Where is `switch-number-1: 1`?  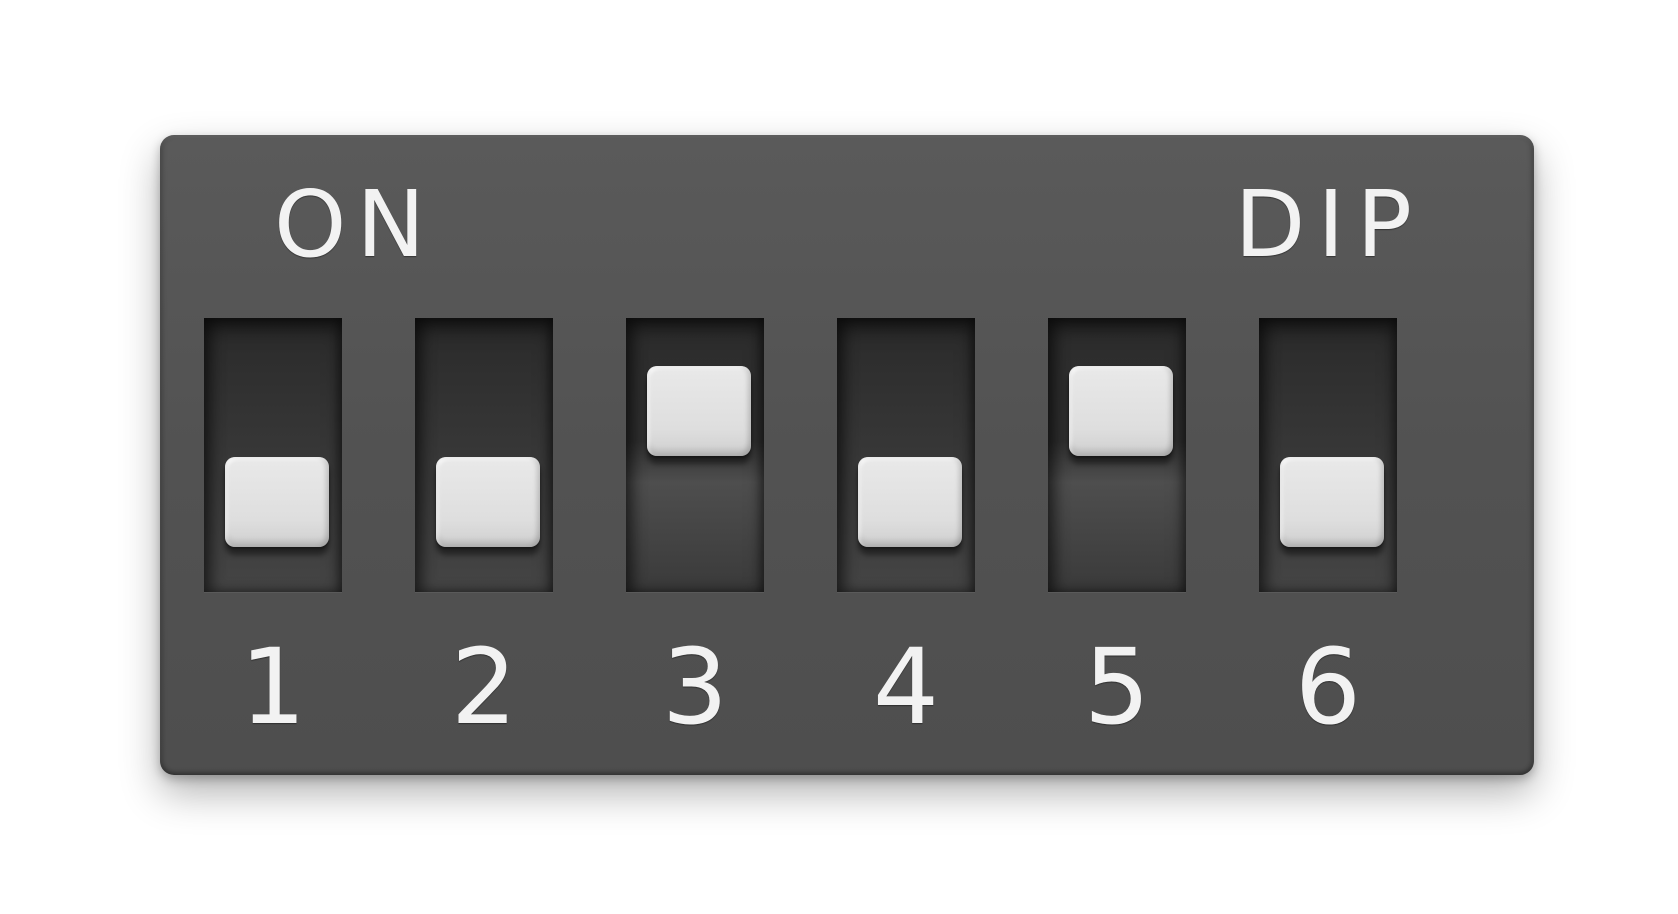
switch-number-1: 1 is located at coordinates (273, 687).